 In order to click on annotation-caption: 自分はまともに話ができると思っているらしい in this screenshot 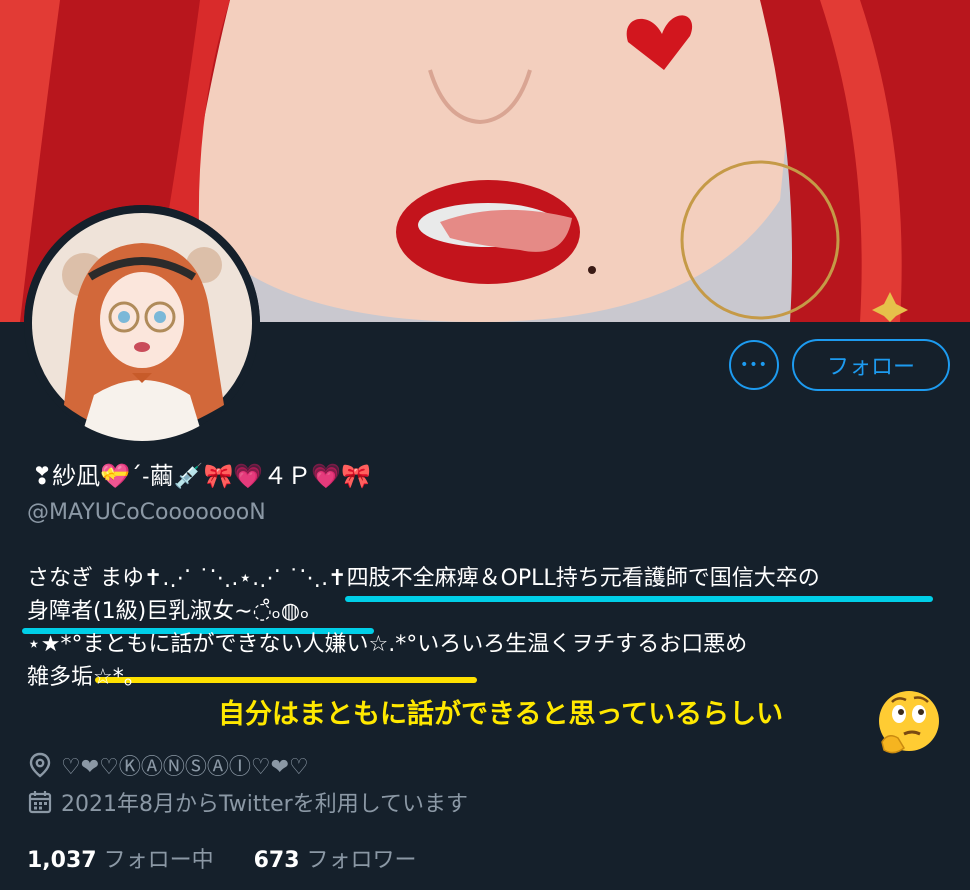, I will do `click(501, 714)`.